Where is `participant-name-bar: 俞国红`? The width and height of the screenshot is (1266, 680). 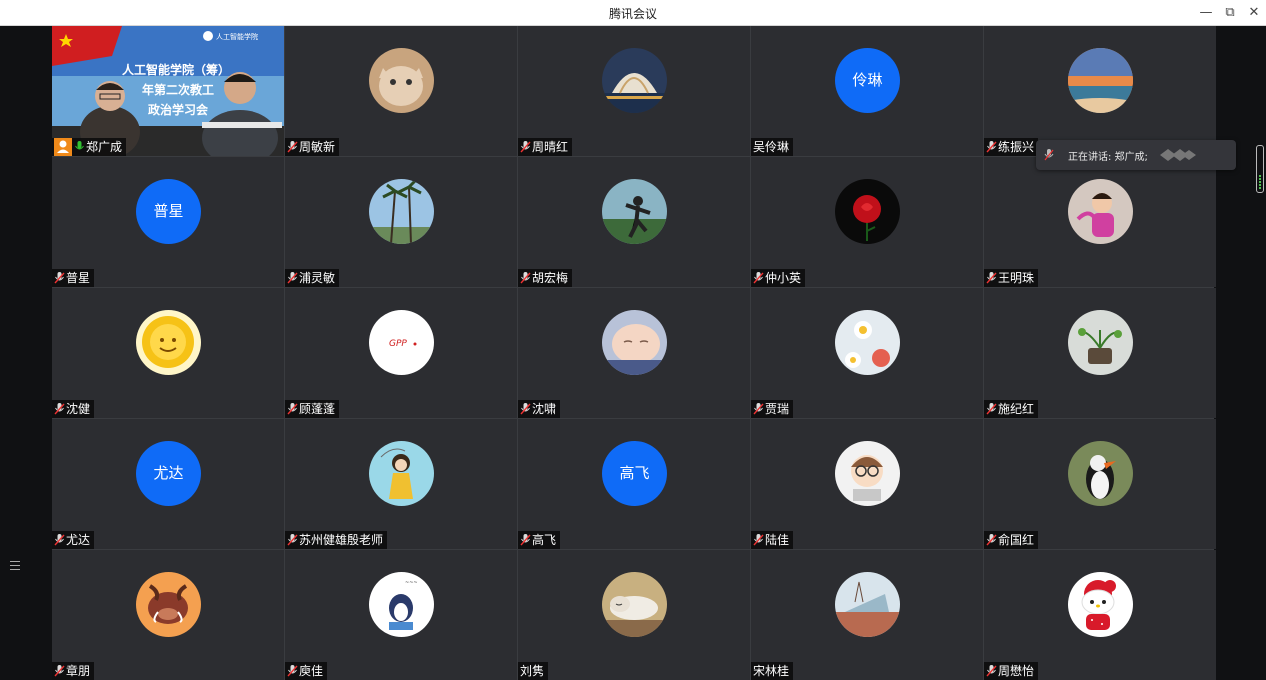 participant-name-bar: 俞国红 is located at coordinates (1011, 540).